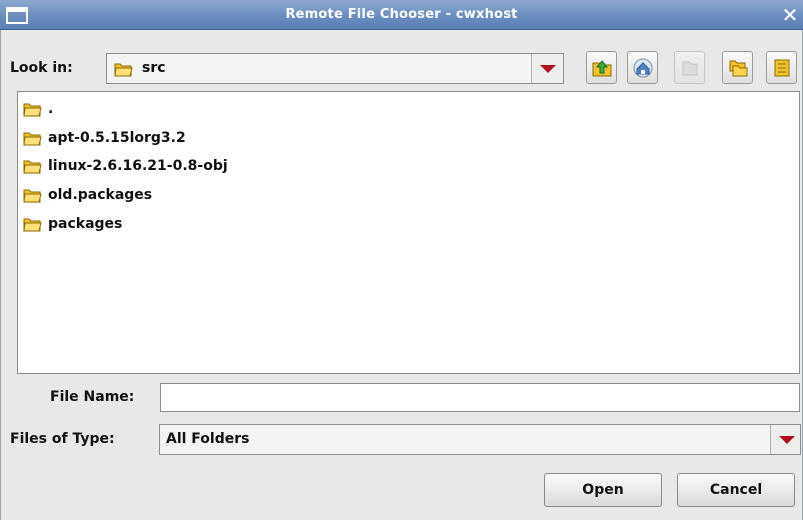 The height and width of the screenshot is (520, 803). Describe the element at coordinates (790, 15) in the screenshot. I see `close-icon: ✕` at that location.